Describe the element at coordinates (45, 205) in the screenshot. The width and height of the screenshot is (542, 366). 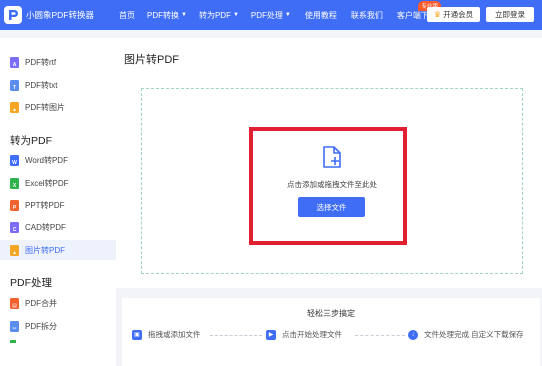
I see `sidebar-item-label: PPT转PDF` at that location.